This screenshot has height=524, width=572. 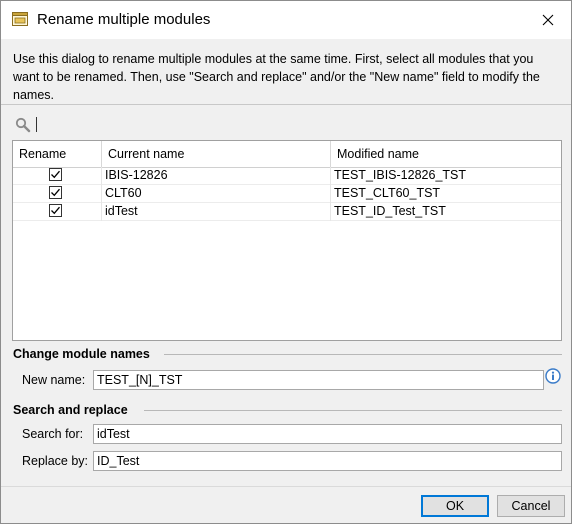 I want to click on table-row: CLT60 TEST_CLT60_TST, so click(x=287, y=194).